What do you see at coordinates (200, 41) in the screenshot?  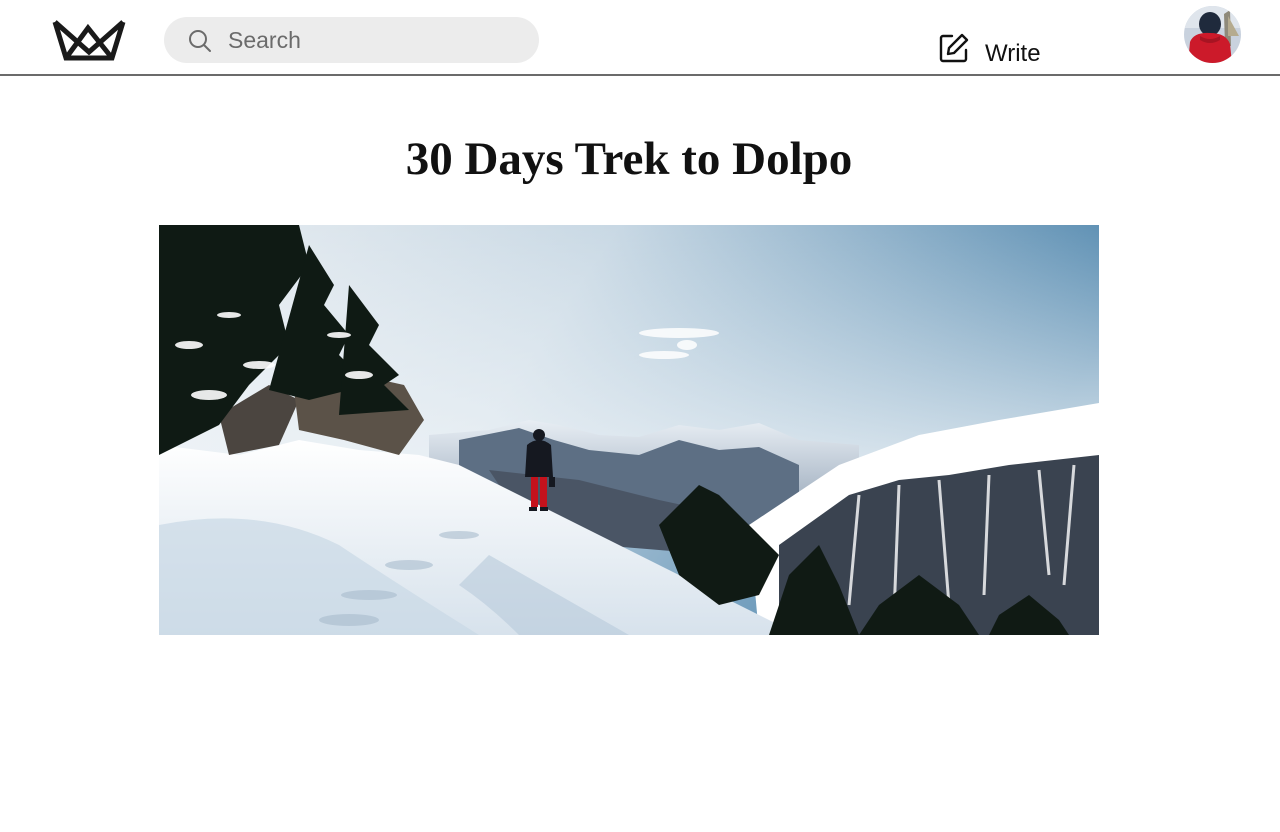 I see `search-icon` at bounding box center [200, 41].